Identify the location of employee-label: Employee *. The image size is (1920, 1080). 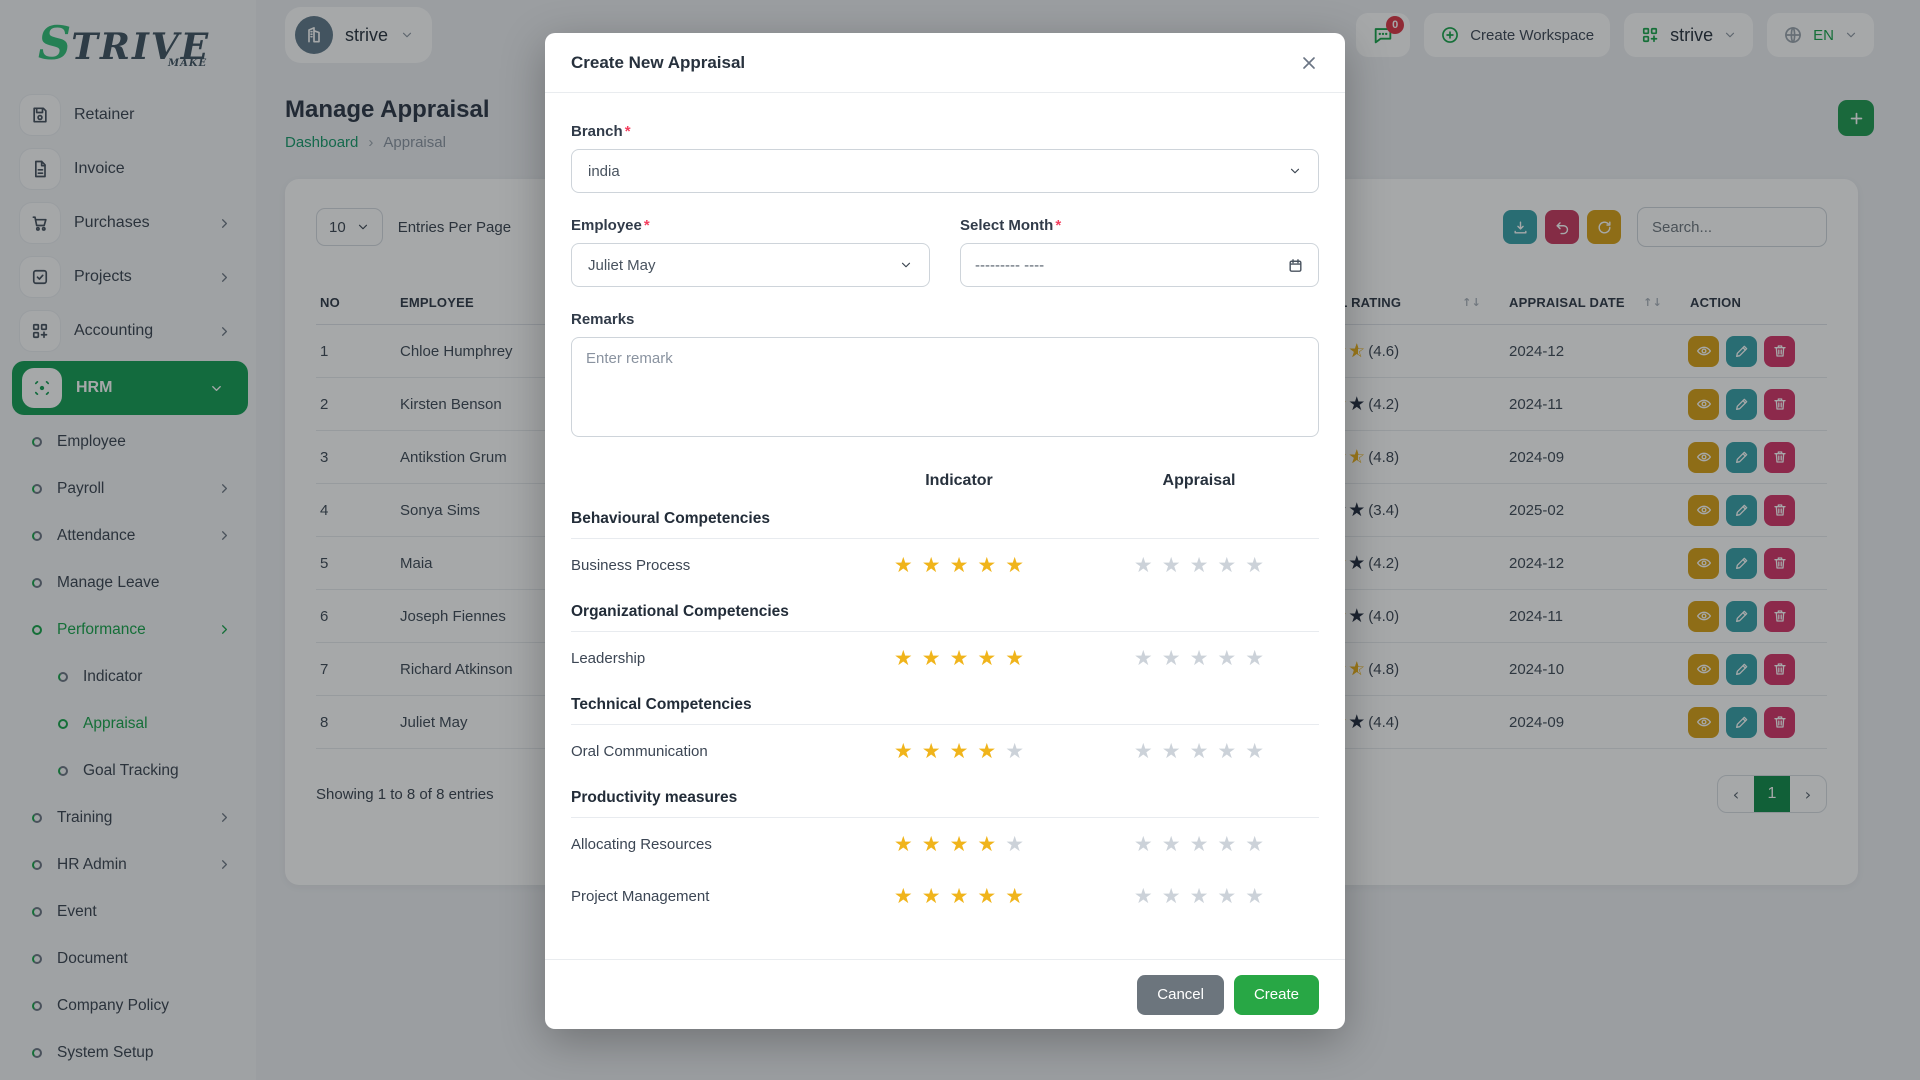
(610, 225).